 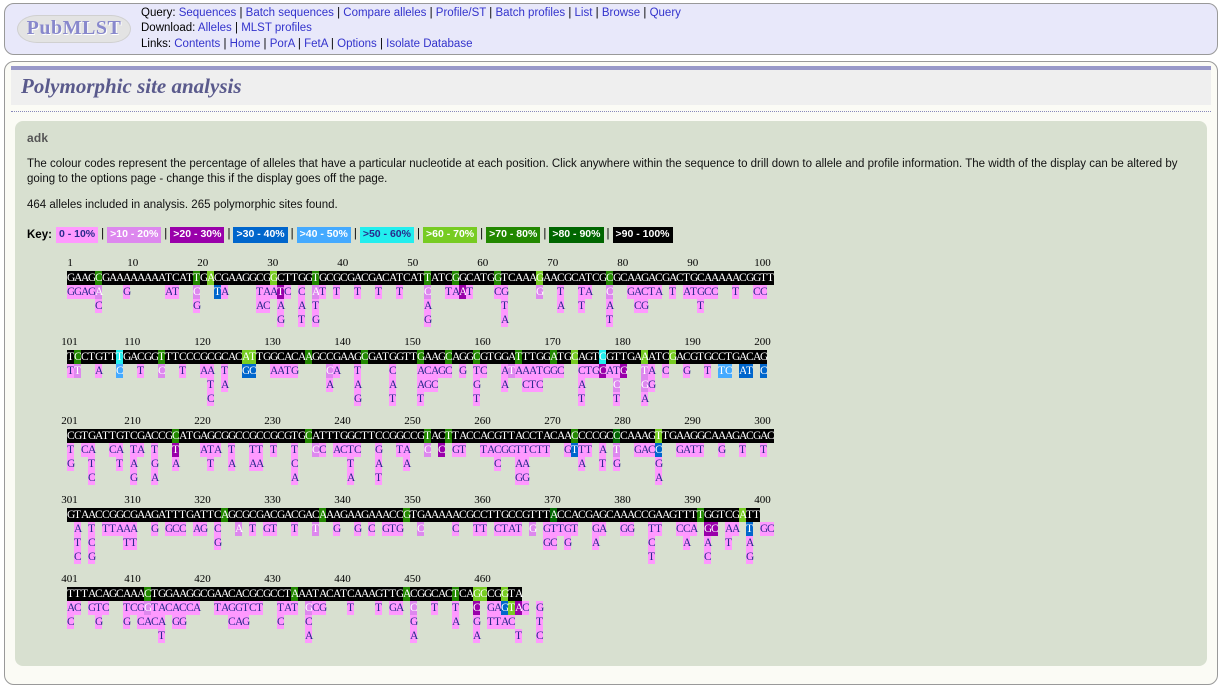 I want to click on header-nav-link: Profile/ST, so click(x=461, y=13).